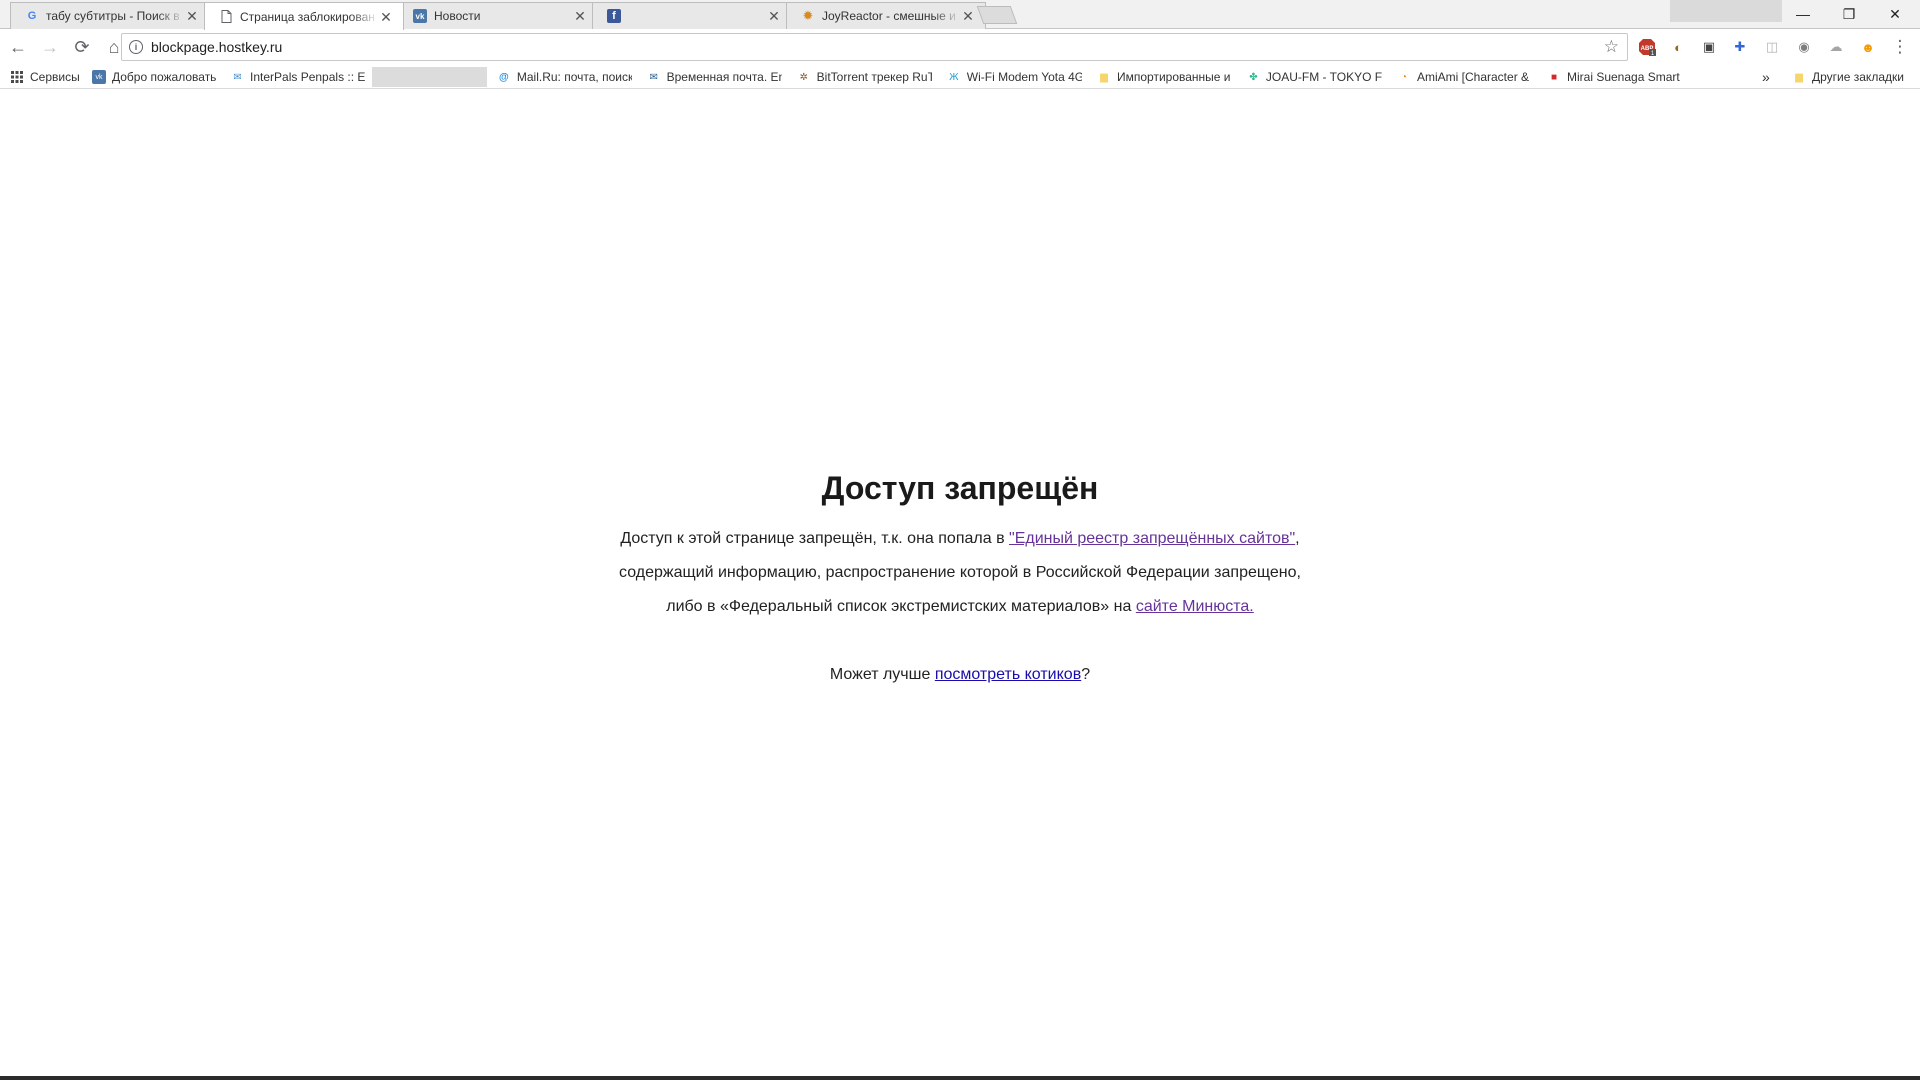 The image size is (1920, 1080). I want to click on arrow-left-icon: ←, so click(18, 46).